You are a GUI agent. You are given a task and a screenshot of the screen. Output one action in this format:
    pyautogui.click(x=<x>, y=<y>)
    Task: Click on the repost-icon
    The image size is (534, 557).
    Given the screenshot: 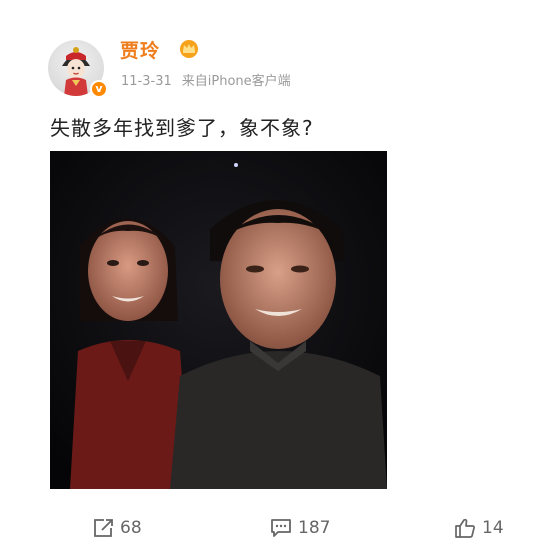 What is the action you would take?
    pyautogui.click(x=103, y=528)
    